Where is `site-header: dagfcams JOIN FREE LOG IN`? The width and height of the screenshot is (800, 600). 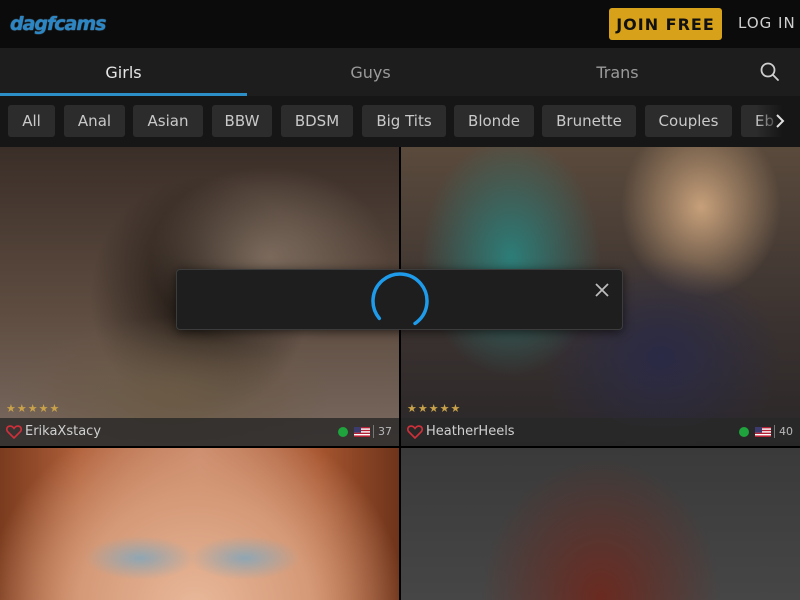 site-header: dagfcams JOIN FREE LOG IN is located at coordinates (400, 24).